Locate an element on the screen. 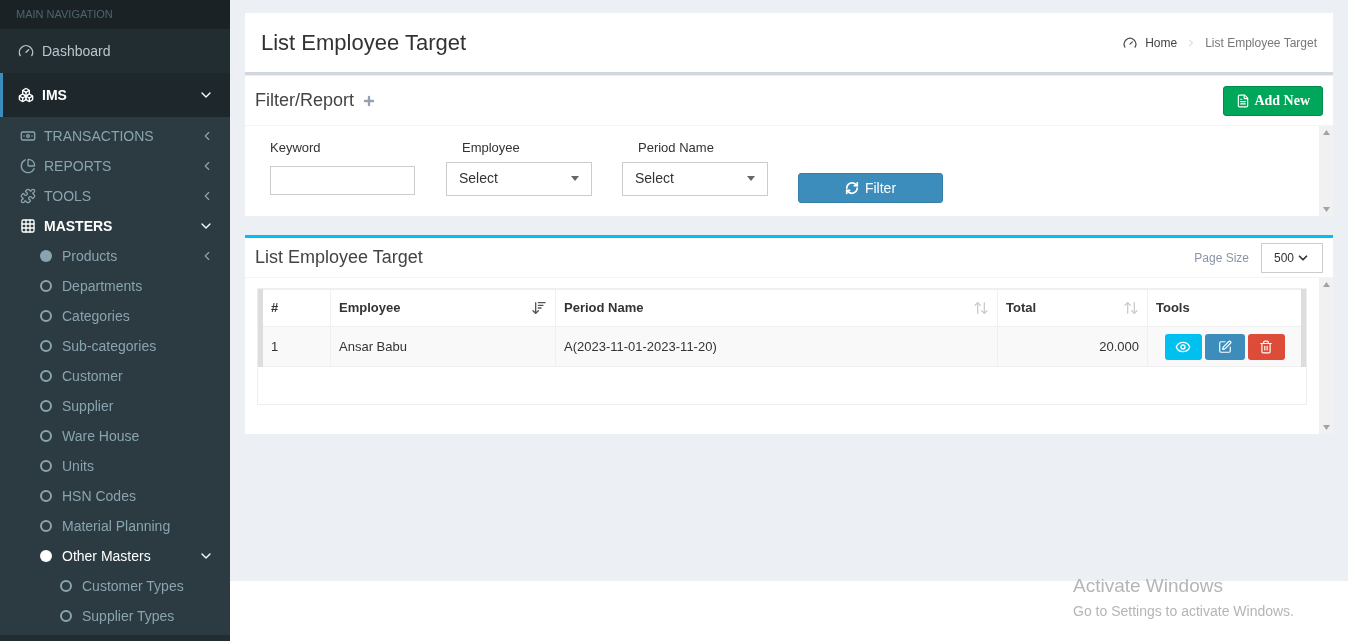 The image size is (1348, 641). add-new-button: Add New is located at coordinates (1273, 100).